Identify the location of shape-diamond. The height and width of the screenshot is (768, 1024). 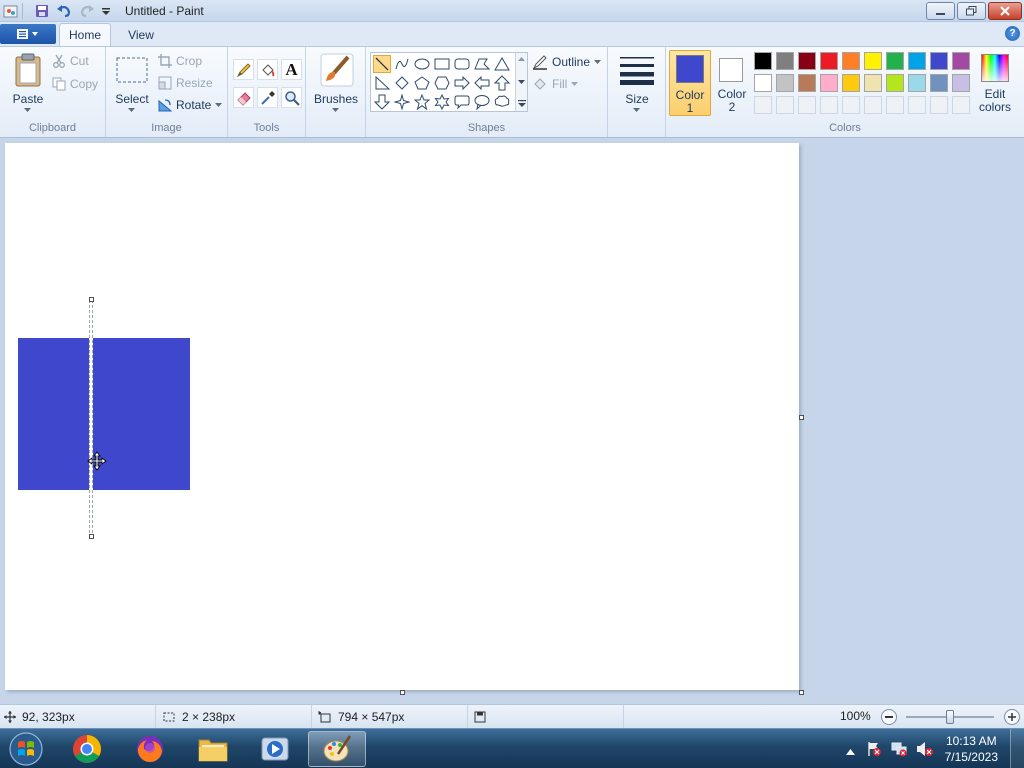
(402, 83).